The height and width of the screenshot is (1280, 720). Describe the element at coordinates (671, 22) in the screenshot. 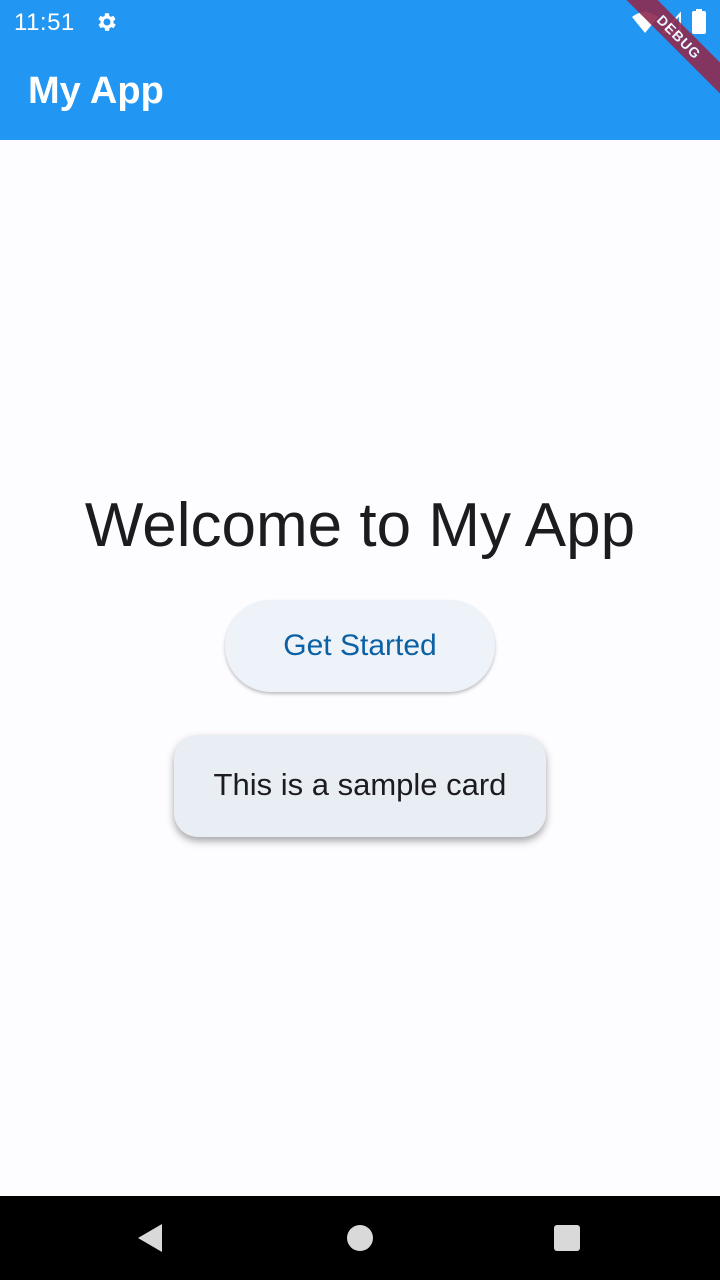

I see `signal-icon` at that location.